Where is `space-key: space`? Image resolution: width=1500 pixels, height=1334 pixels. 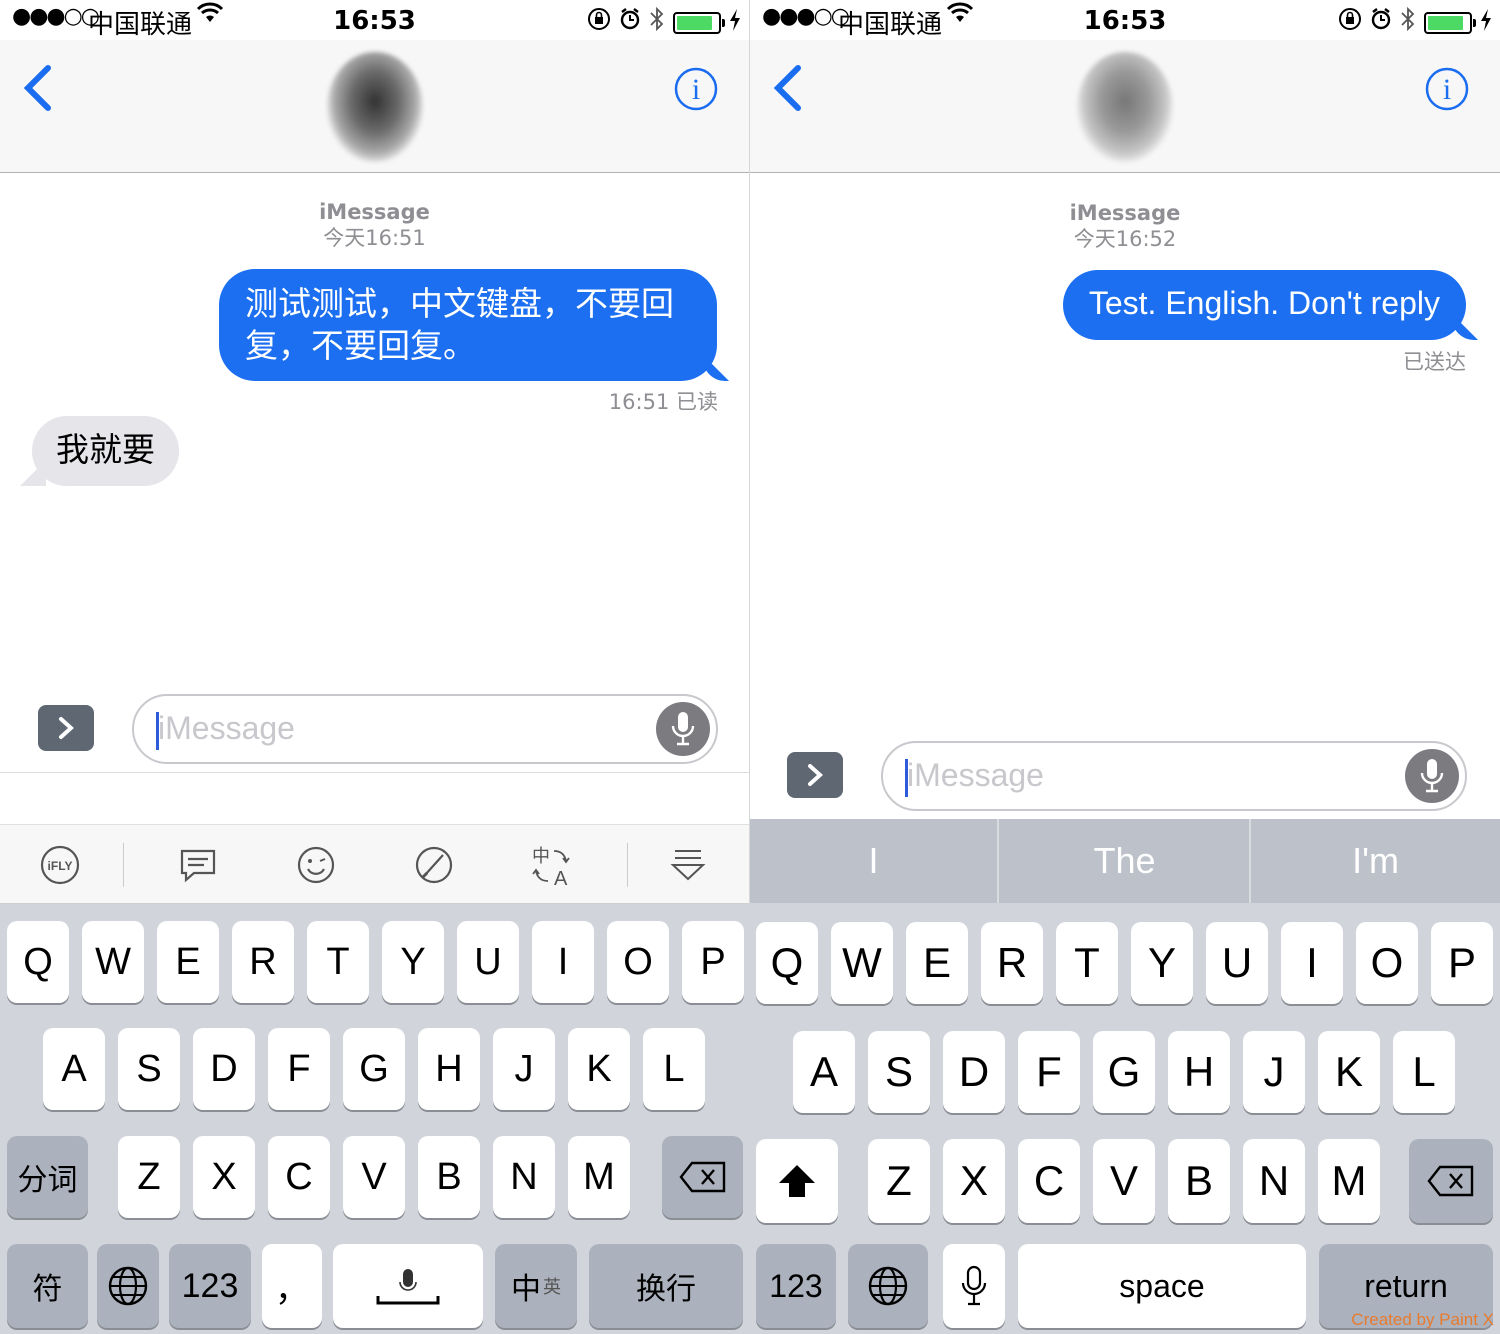 space-key: space is located at coordinates (1162, 1286).